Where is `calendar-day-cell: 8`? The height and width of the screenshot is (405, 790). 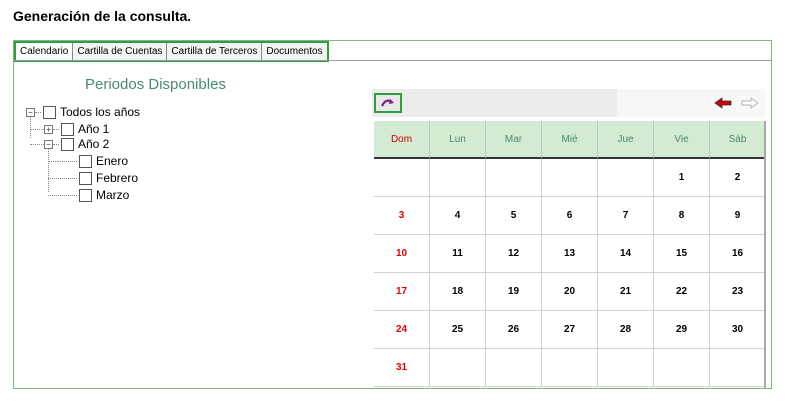
calendar-day-cell: 8 is located at coordinates (682, 216).